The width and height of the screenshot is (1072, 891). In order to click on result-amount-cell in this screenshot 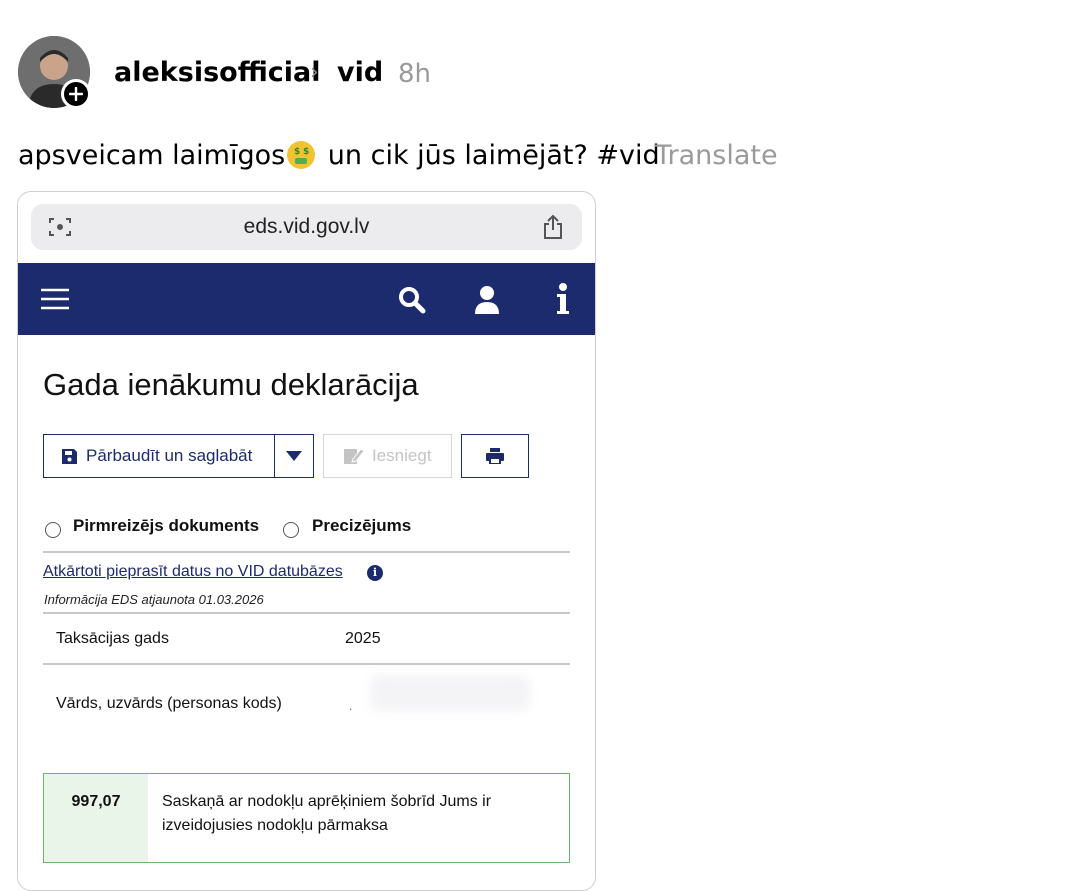, I will do `click(96, 818)`.